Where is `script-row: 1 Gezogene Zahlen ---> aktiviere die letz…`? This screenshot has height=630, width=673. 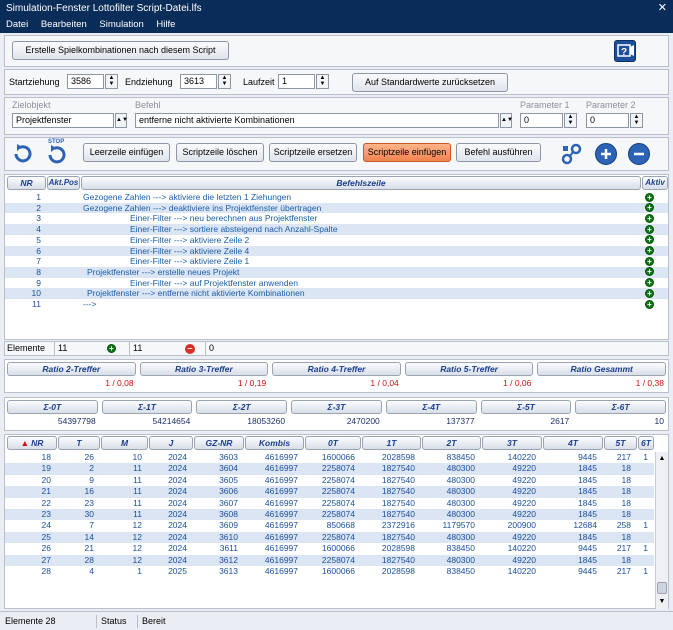 script-row: 1 Gezogene Zahlen ---> aktiviere die letz… is located at coordinates (336, 197).